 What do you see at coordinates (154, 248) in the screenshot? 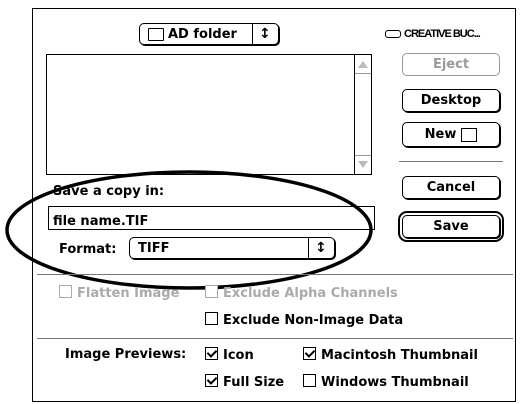
I see `format-value: TIFF` at bounding box center [154, 248].